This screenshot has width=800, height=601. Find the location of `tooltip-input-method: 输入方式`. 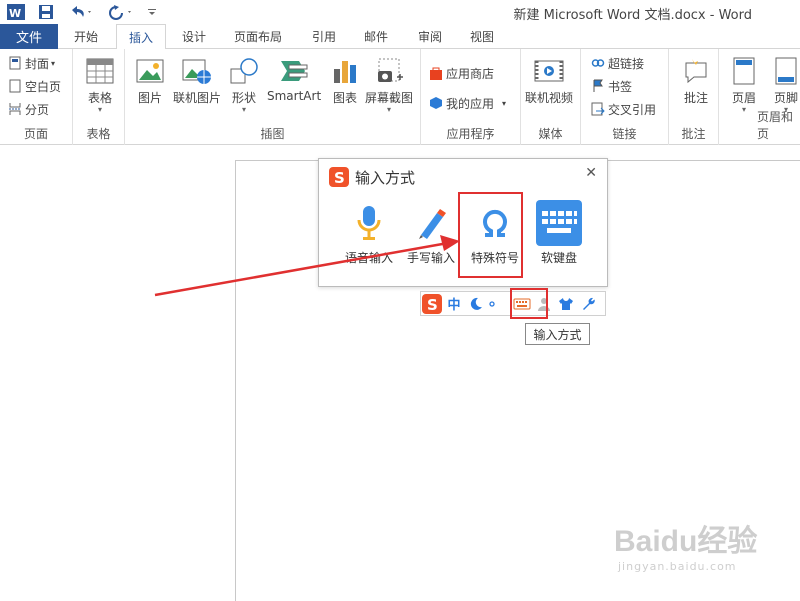

tooltip-input-method: 输入方式 is located at coordinates (557, 334).